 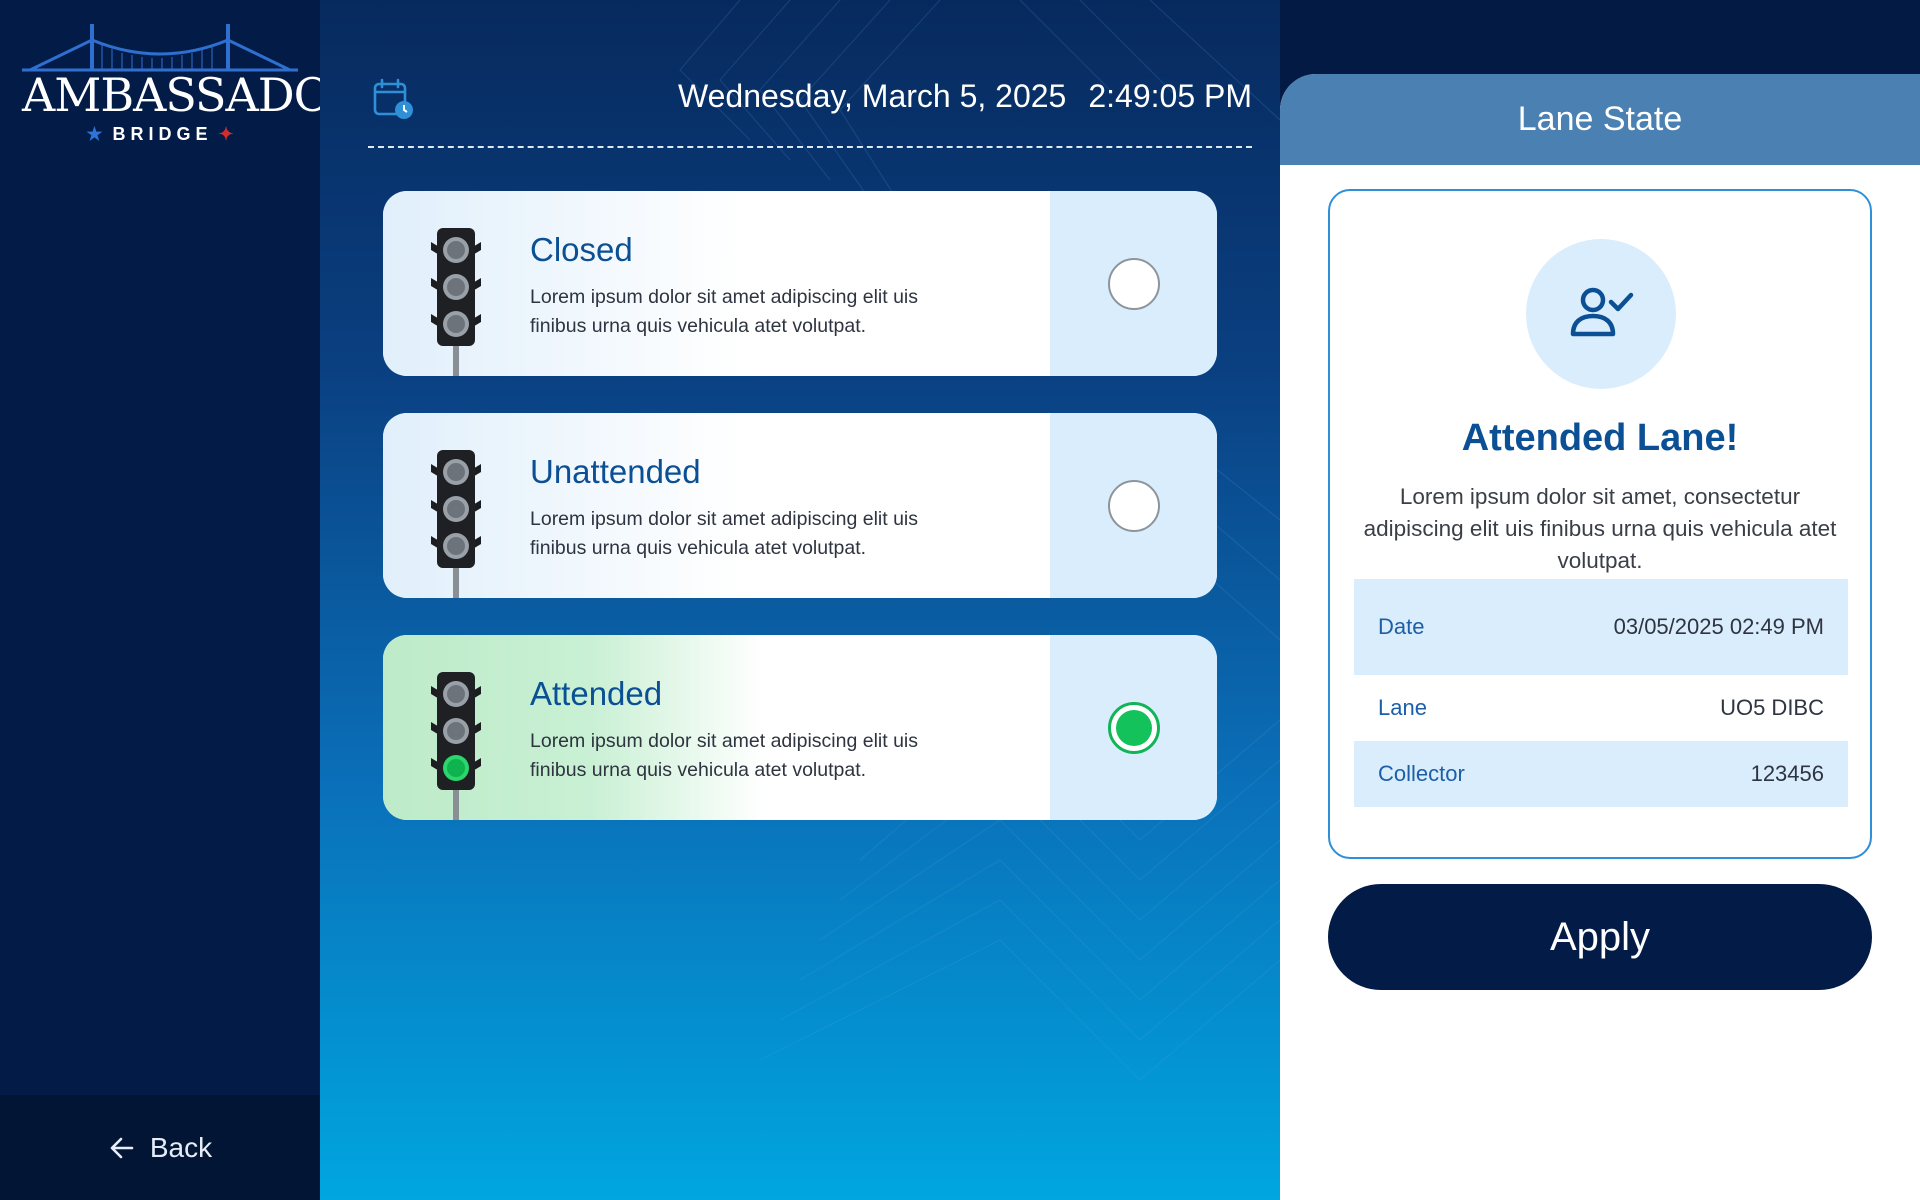 I want to click on datetime-display: Wednesday, March 5, 2025 2:49:05 PM, so click(x=965, y=96).